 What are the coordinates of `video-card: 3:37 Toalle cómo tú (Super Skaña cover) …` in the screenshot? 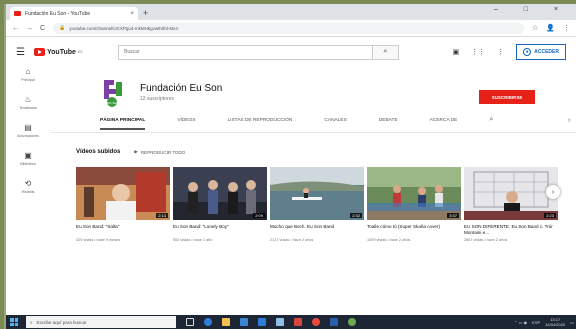 It's located at (414, 204).